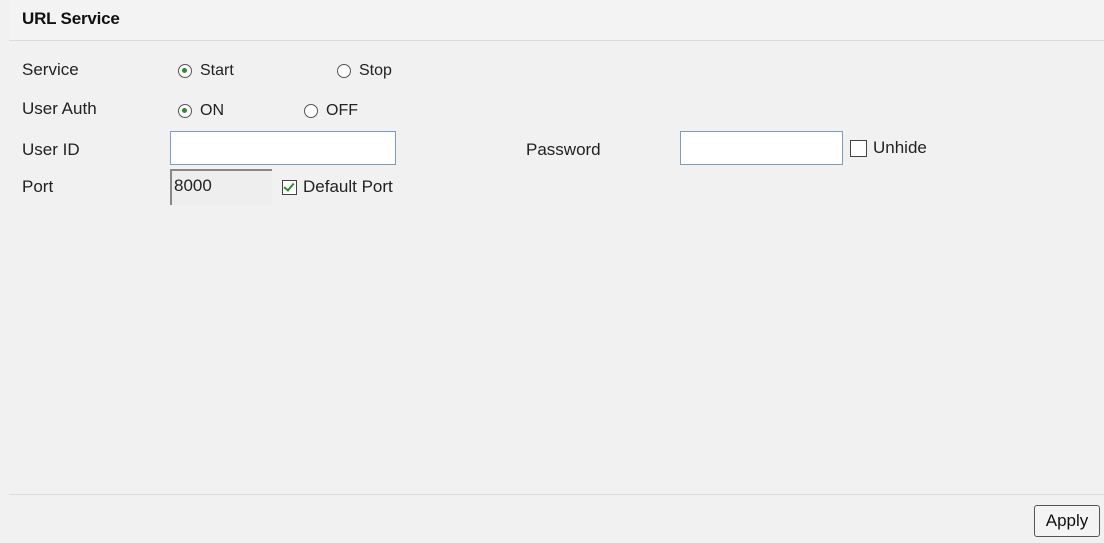 The width and height of the screenshot is (1104, 543). I want to click on checkbox-checked-icon, so click(289, 187).